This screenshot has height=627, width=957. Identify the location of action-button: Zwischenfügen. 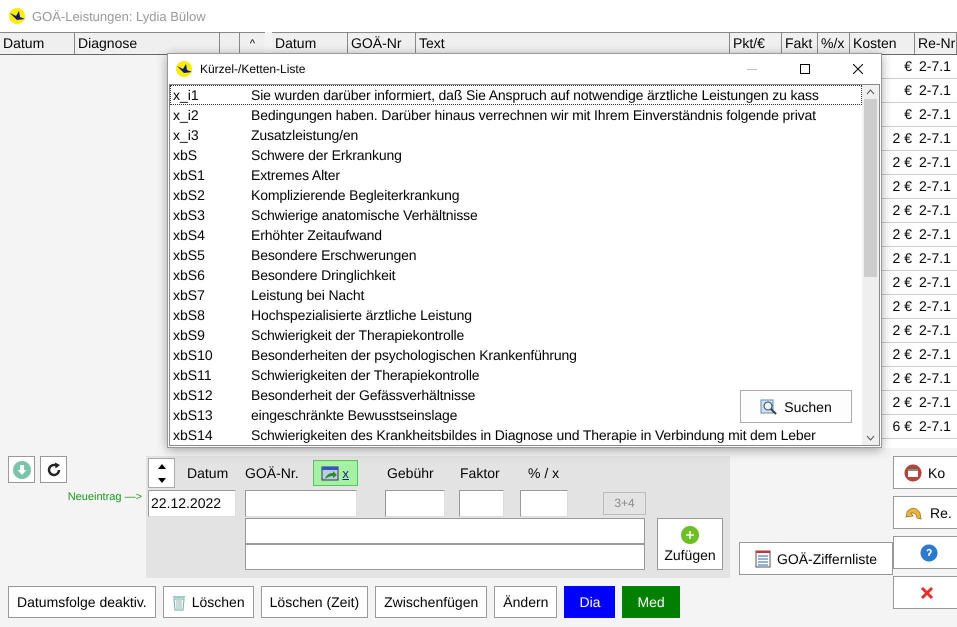
(431, 602).